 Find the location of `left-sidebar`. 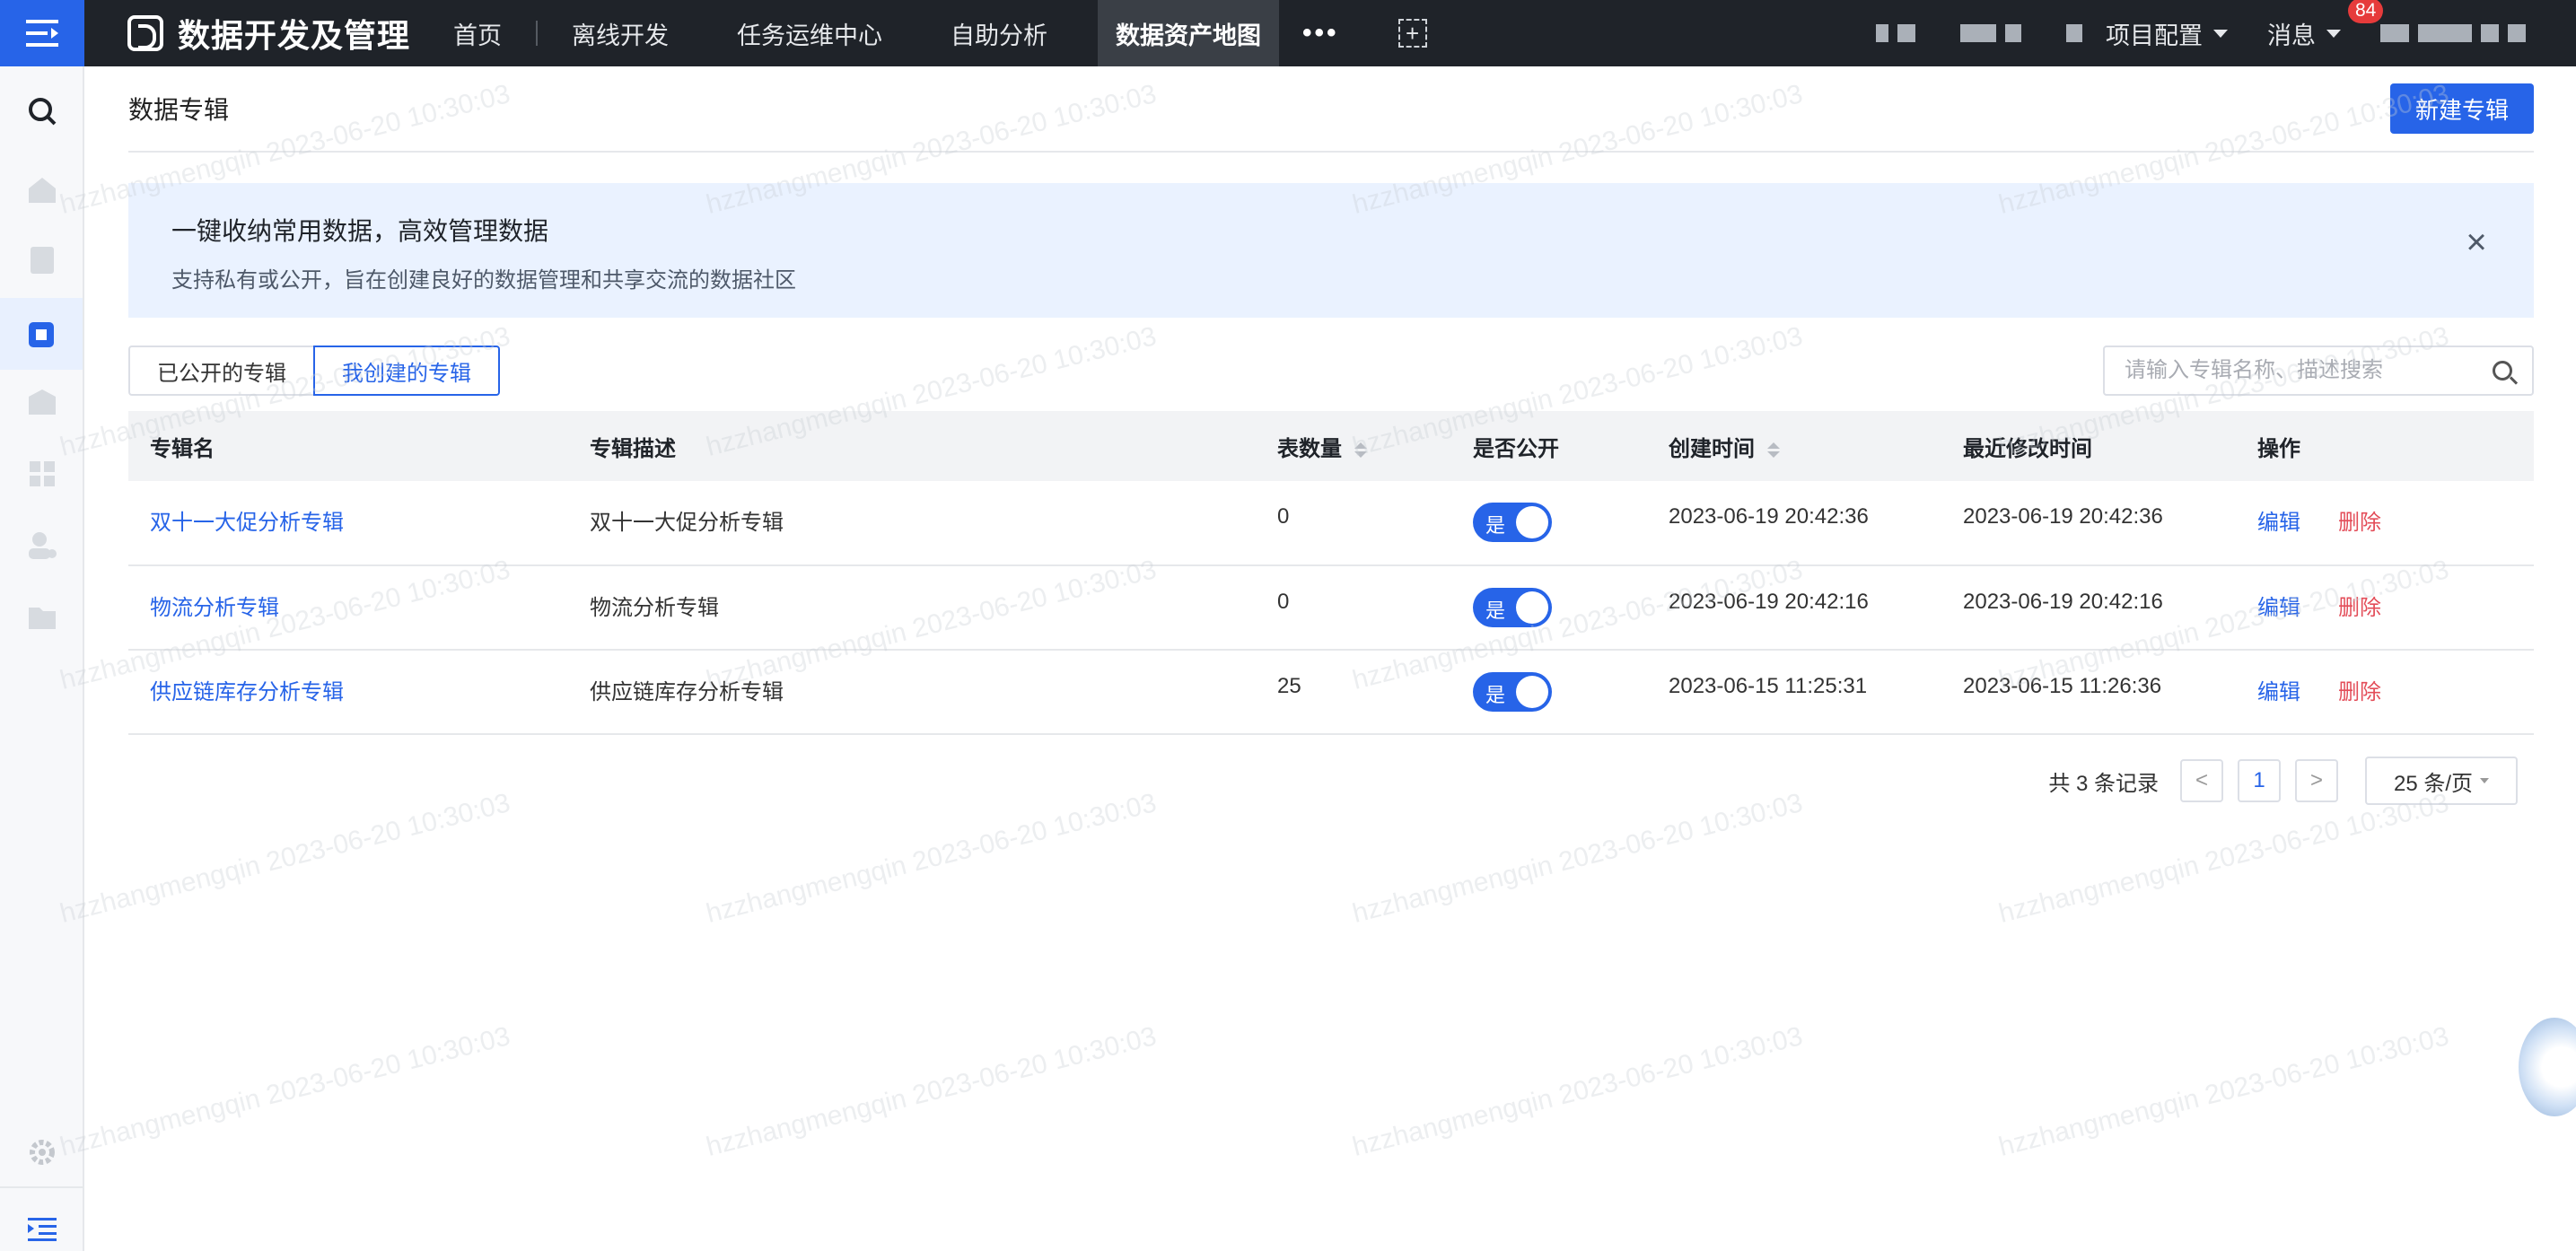

left-sidebar is located at coordinates (42, 659).